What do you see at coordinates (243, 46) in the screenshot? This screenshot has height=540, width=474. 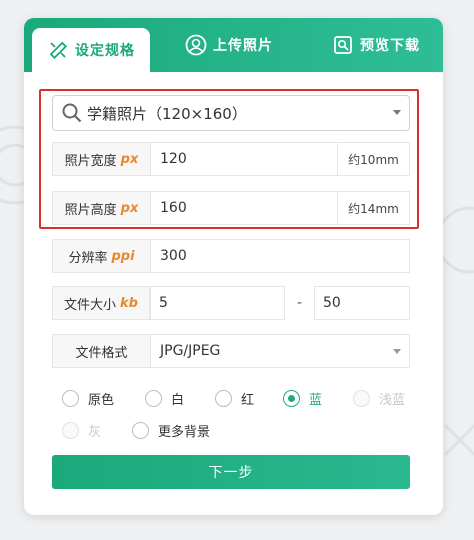 I see `tab-label: 上传照片` at bounding box center [243, 46].